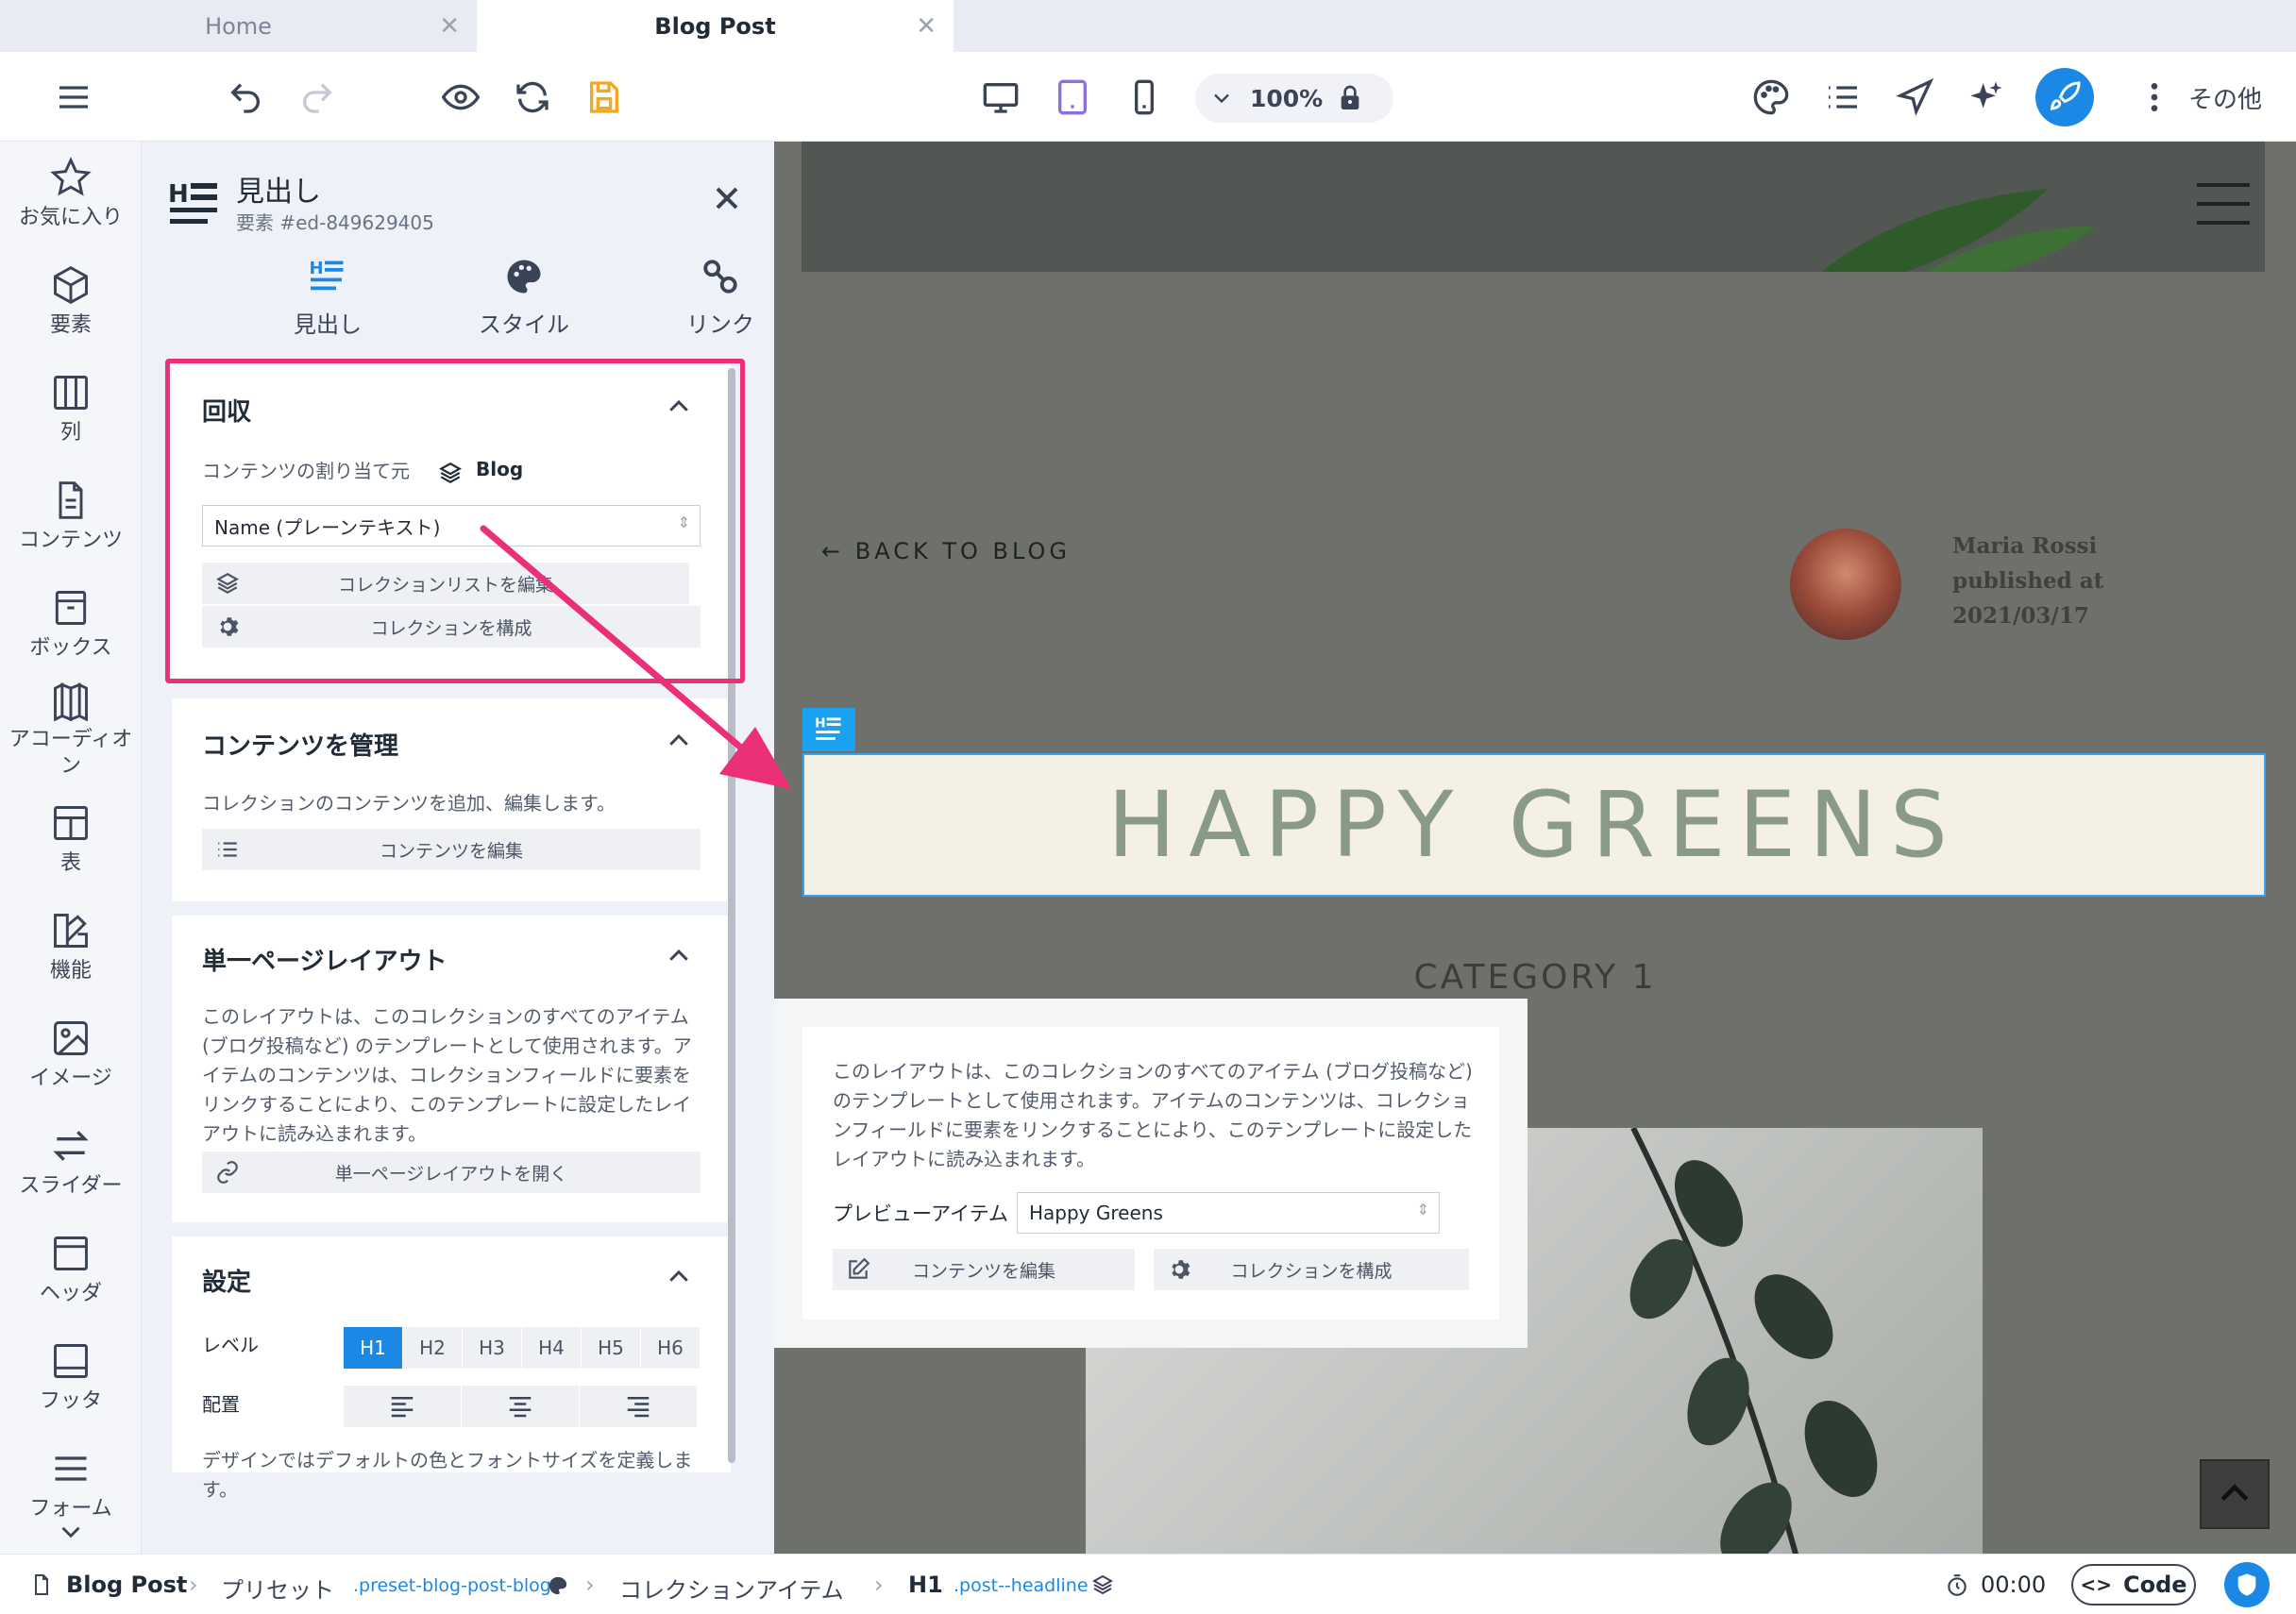 The width and height of the screenshot is (2296, 1614). What do you see at coordinates (238, 26) in the screenshot?
I see `tab-home: Home ✕` at bounding box center [238, 26].